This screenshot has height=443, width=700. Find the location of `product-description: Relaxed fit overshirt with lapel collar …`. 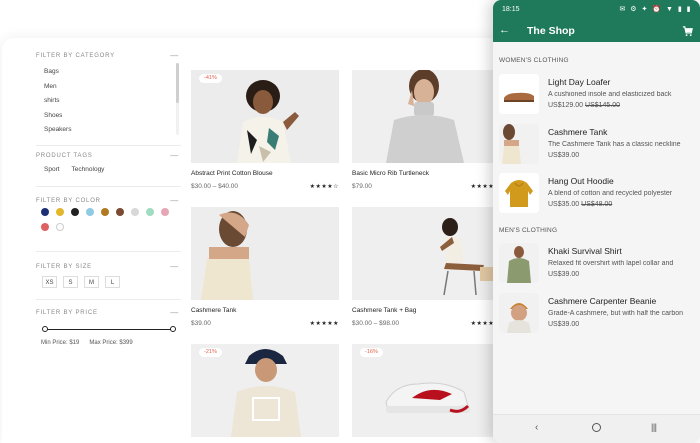

product-description: Relaxed fit overshirt with lapel collar … is located at coordinates (611, 263).